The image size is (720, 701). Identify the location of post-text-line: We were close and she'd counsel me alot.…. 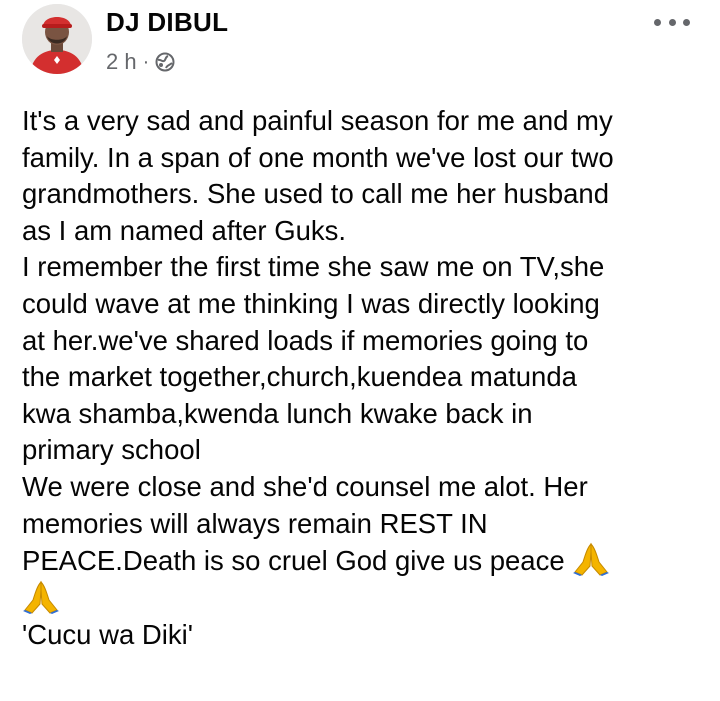
(305, 486).